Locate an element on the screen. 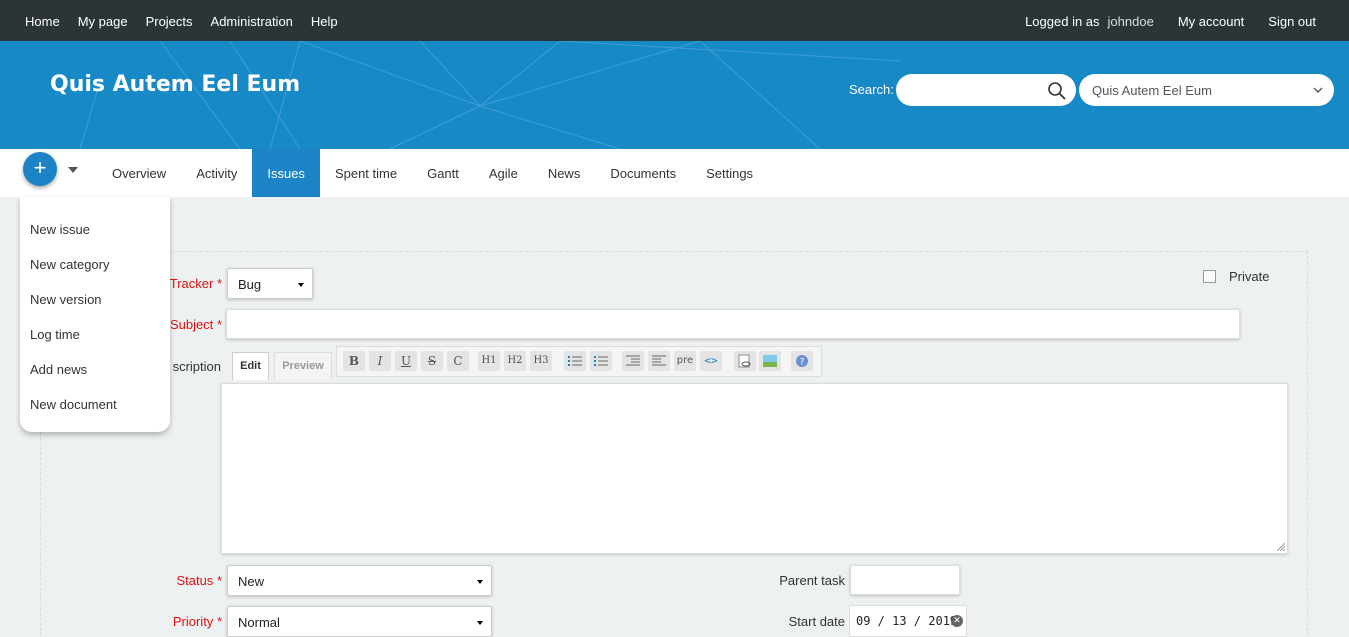 This screenshot has height=637, width=1349. current-user-link: johndoe is located at coordinates (1131, 21).